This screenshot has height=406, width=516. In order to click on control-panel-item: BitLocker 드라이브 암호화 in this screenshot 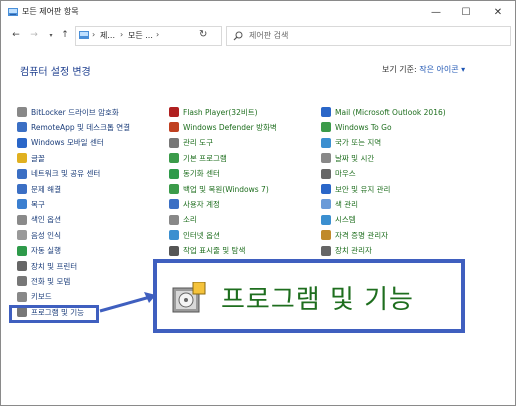, I will do `click(68, 112)`.